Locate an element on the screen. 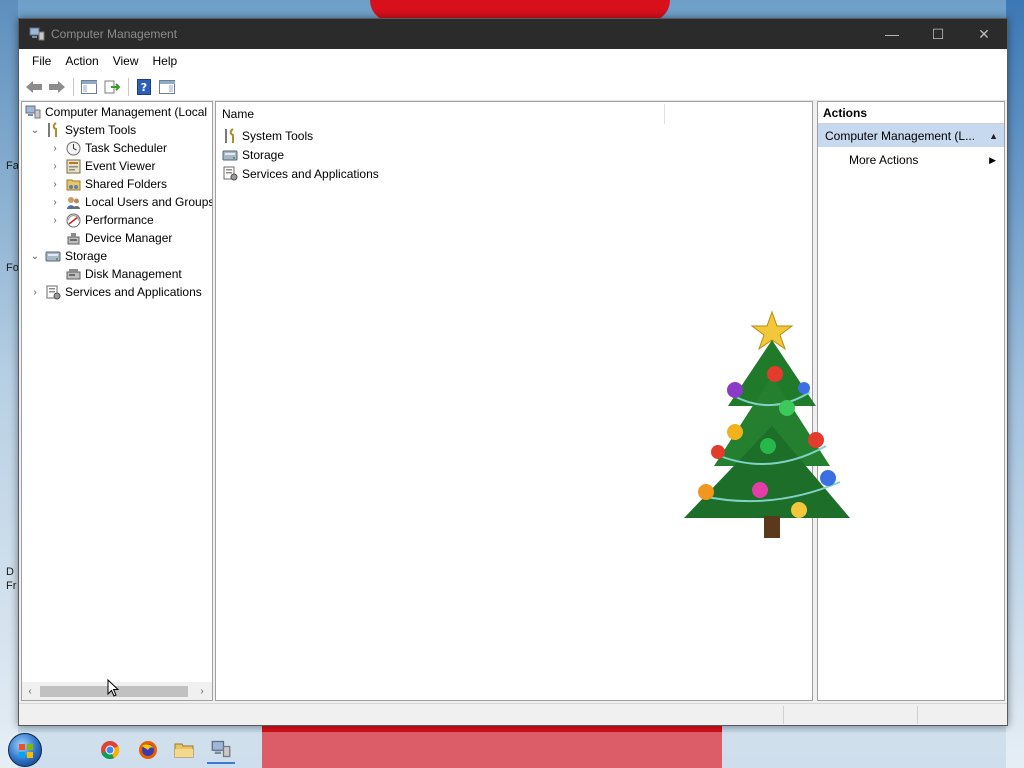 The height and width of the screenshot is (768, 1024). more-actions-item: More Actions ▶ is located at coordinates (911, 160).